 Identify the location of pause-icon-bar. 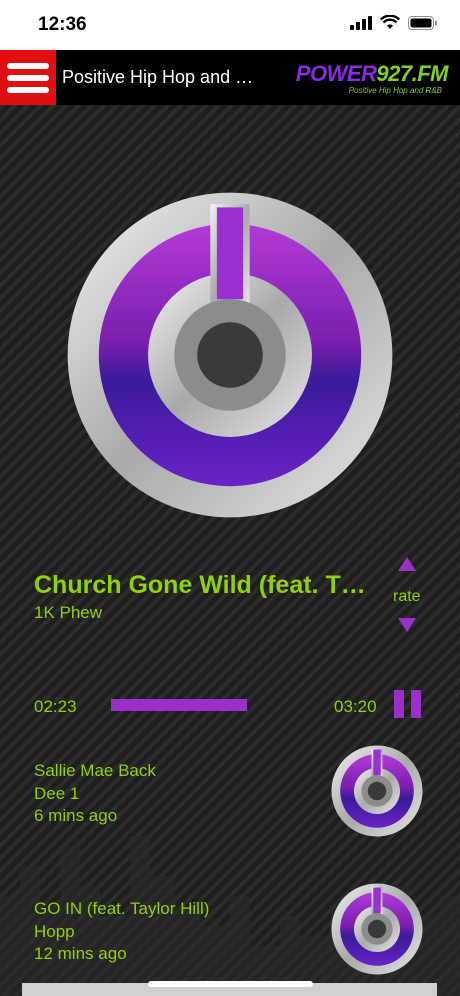
(416, 704).